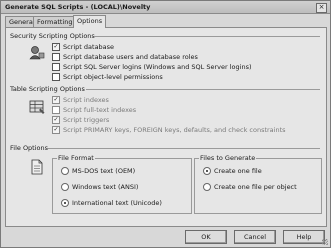 The height and width of the screenshot is (248, 331). I want to click on security-icon, so click(37, 53).